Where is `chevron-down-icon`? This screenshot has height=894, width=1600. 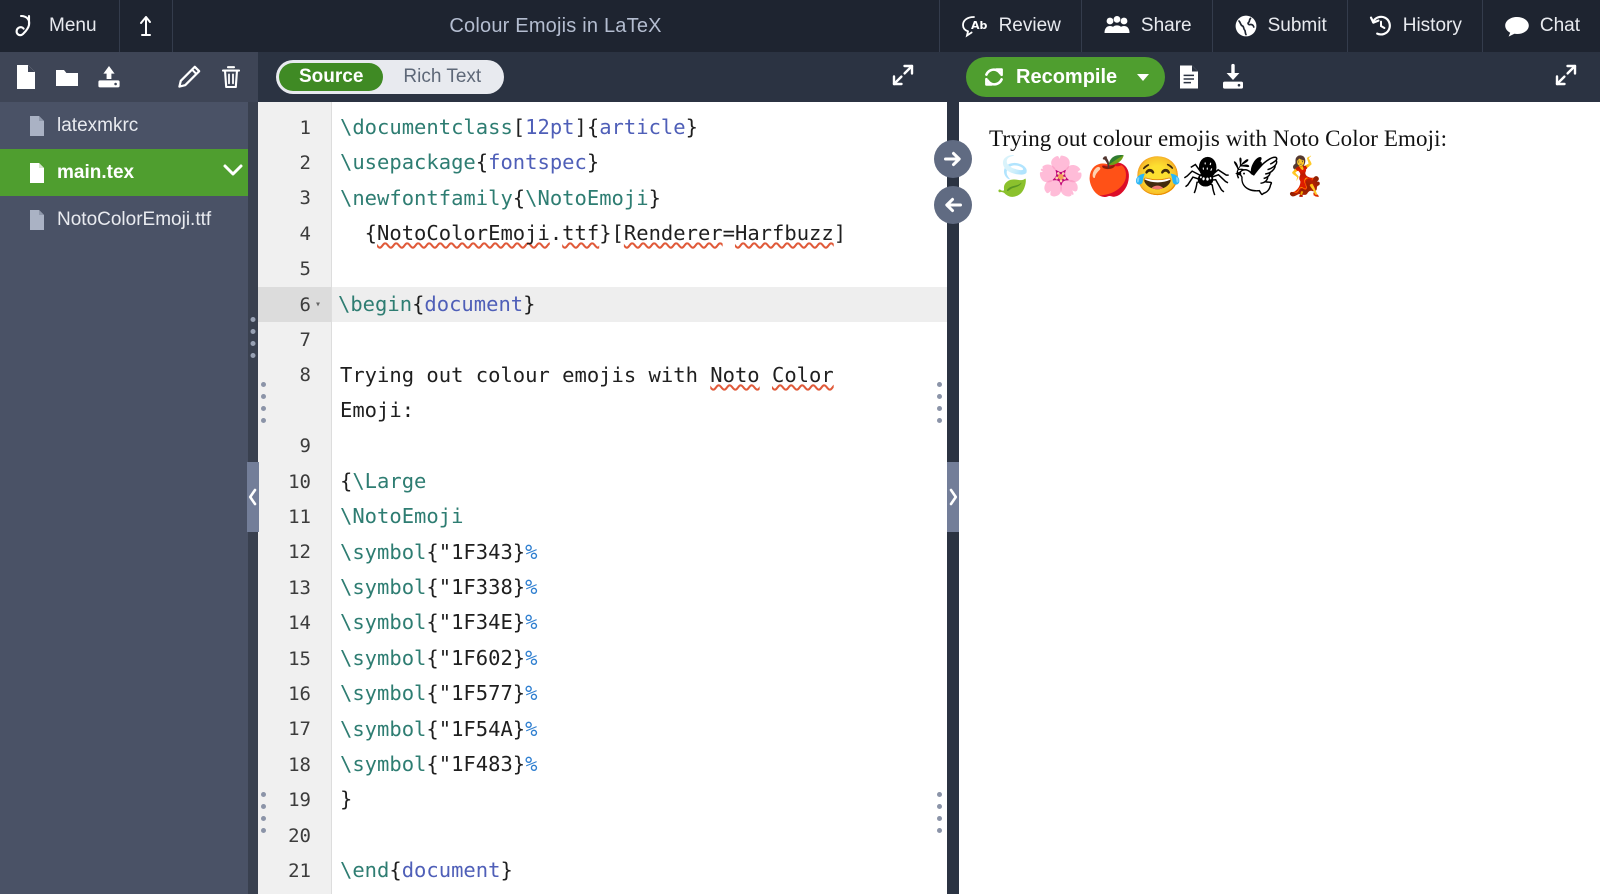 chevron-down-icon is located at coordinates (233, 173).